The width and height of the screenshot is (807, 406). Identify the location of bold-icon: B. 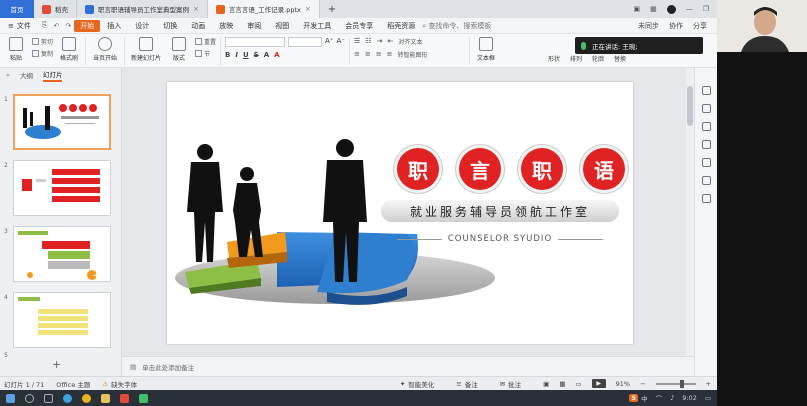
(227, 55).